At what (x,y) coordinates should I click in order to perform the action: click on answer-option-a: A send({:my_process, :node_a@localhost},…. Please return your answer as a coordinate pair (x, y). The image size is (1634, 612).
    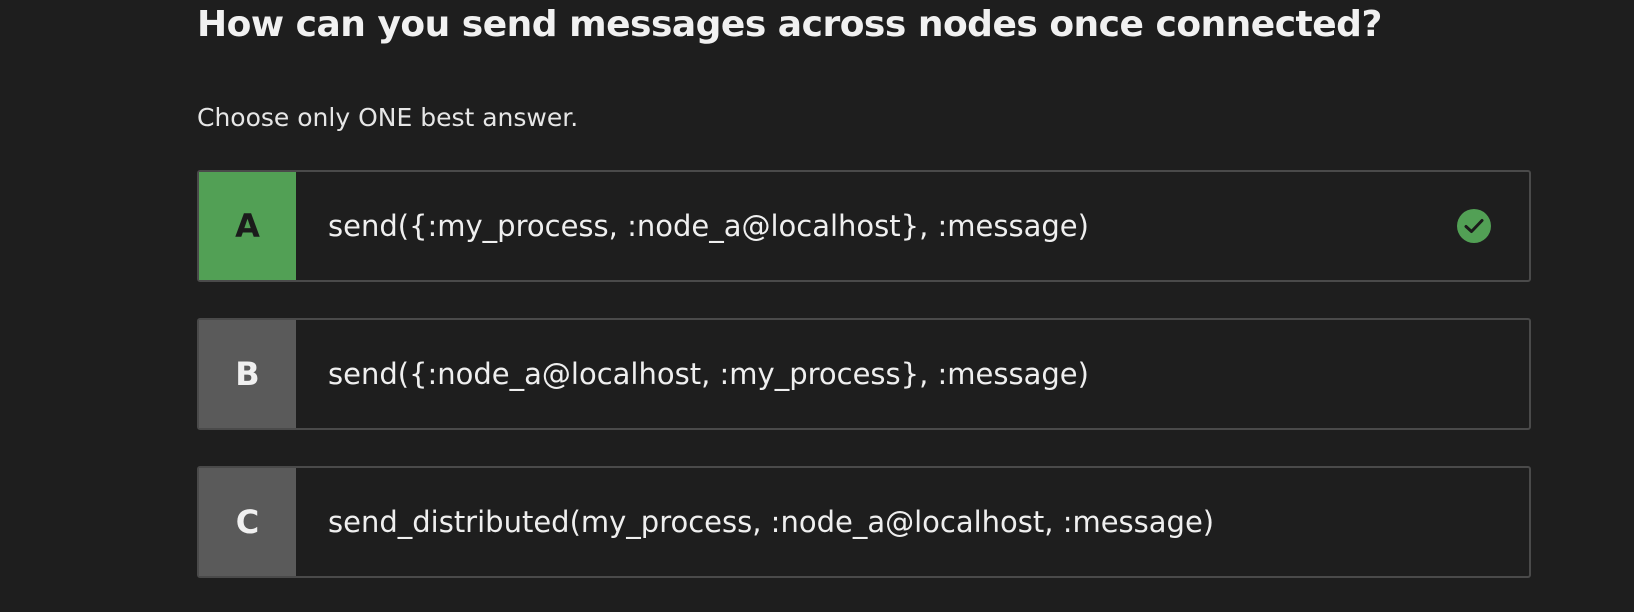
    Looking at the image, I should click on (864, 226).